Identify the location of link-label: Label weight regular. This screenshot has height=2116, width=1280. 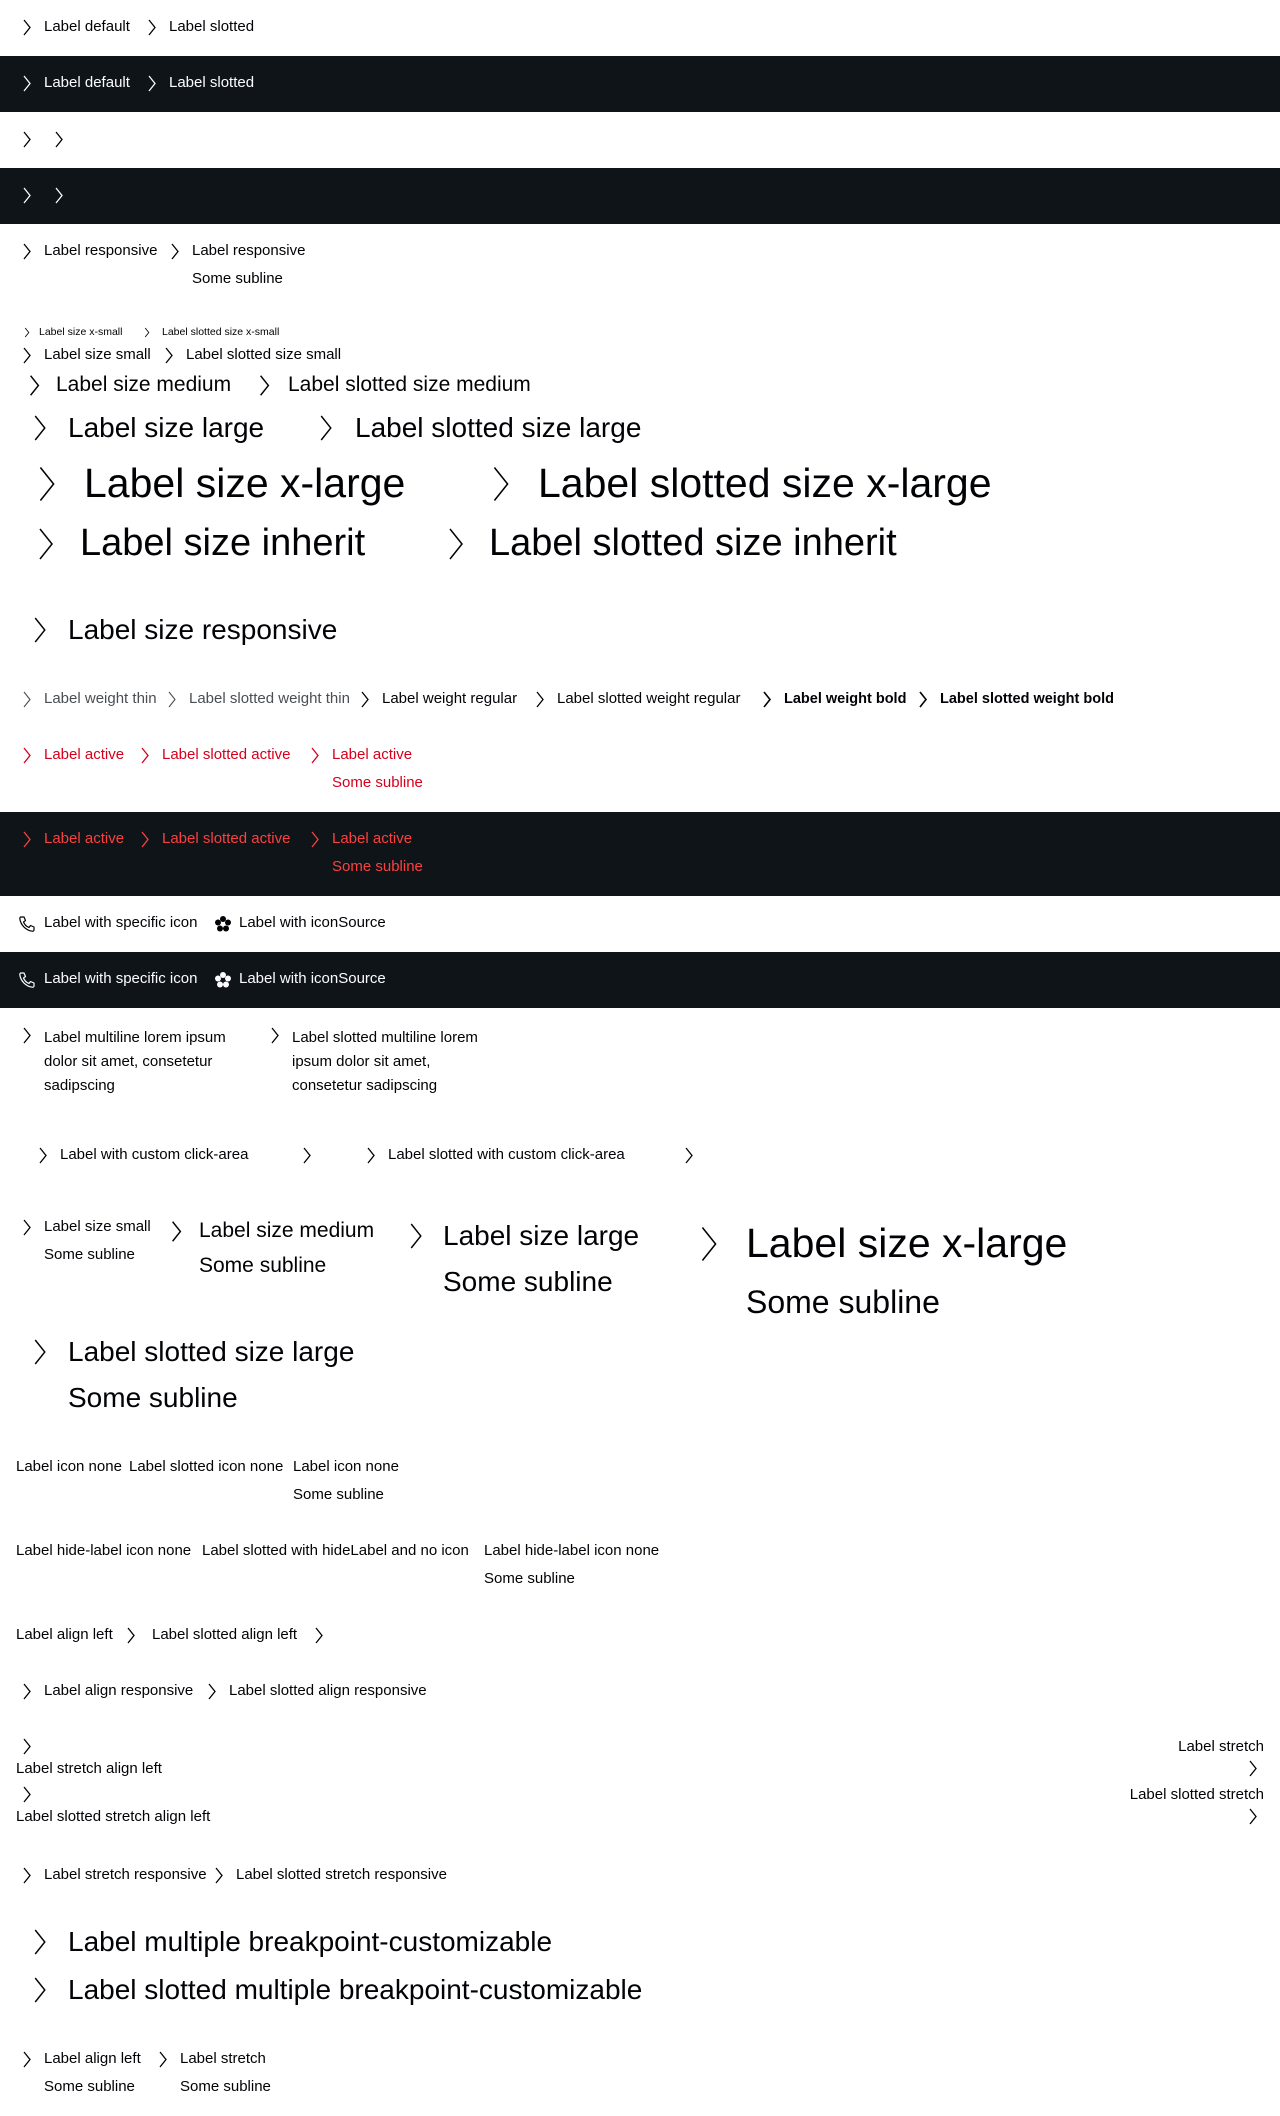
(450, 698).